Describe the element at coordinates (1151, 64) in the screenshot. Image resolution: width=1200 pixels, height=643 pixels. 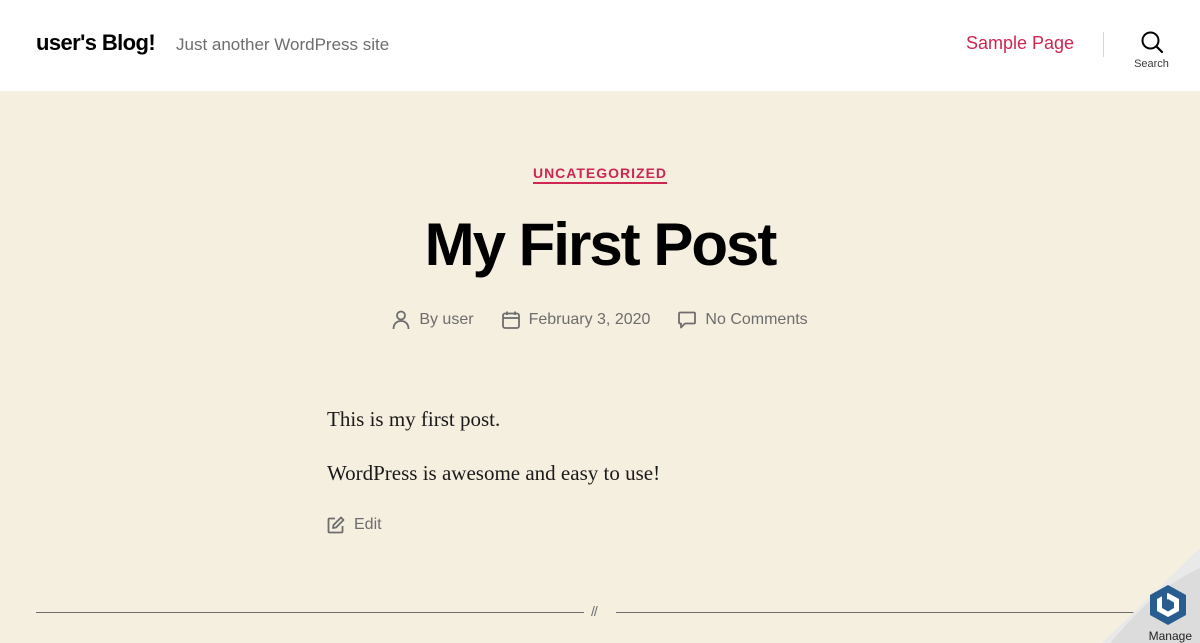
I see `search-label: Search` at that location.